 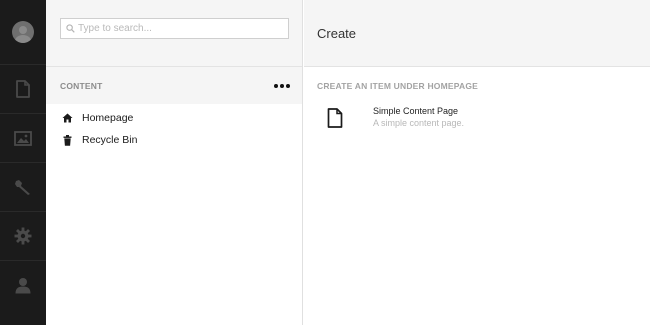 What do you see at coordinates (174, 85) in the screenshot?
I see `tree-section-bar: CONTENT` at bounding box center [174, 85].